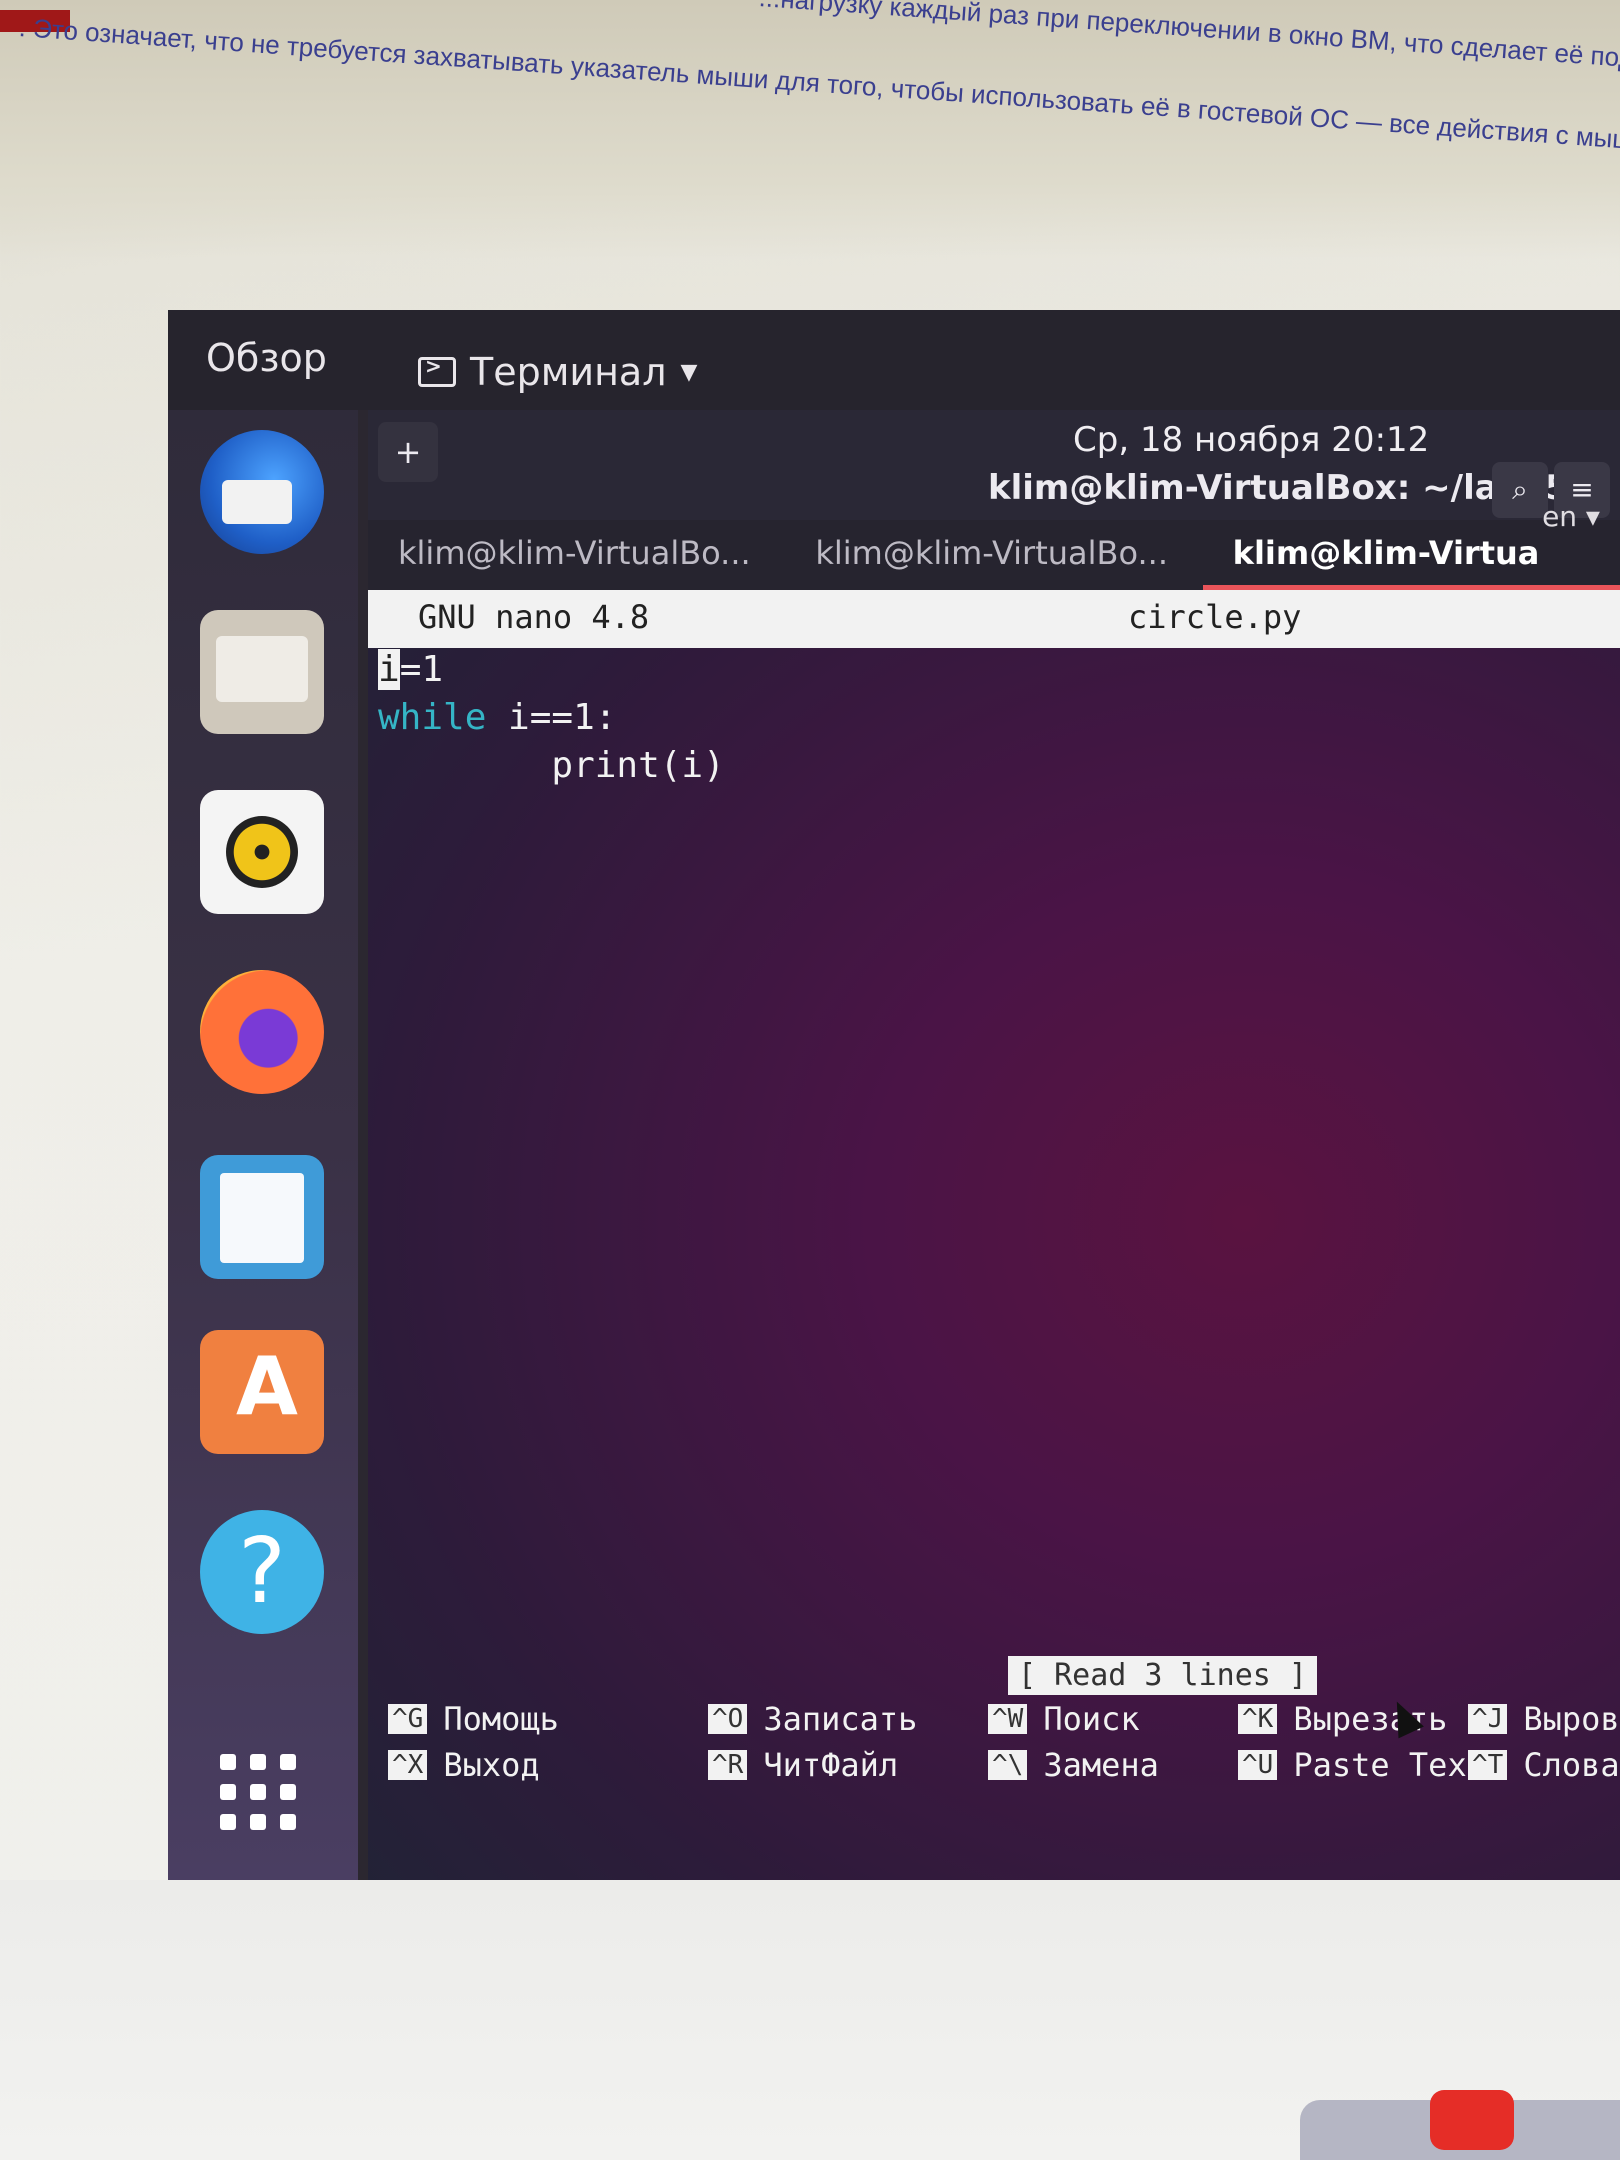 This screenshot has height=2160, width=1620. I want to click on code-area: i=1 while i==1: print(i), so click(551, 718).